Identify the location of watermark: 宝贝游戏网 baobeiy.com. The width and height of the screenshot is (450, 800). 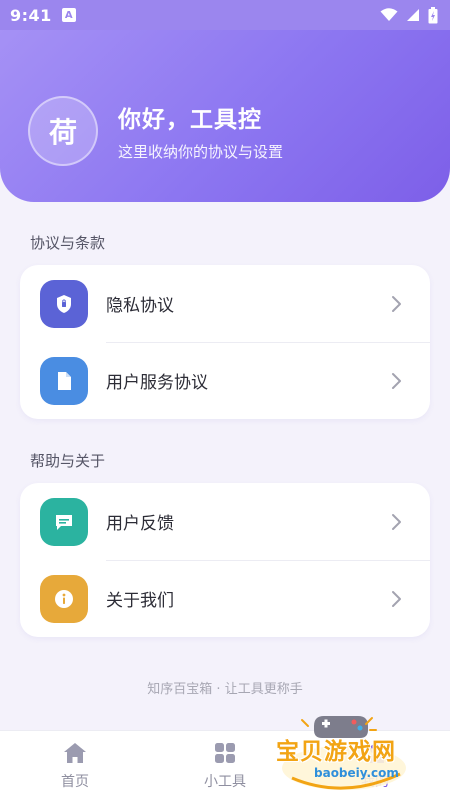
(360, 753).